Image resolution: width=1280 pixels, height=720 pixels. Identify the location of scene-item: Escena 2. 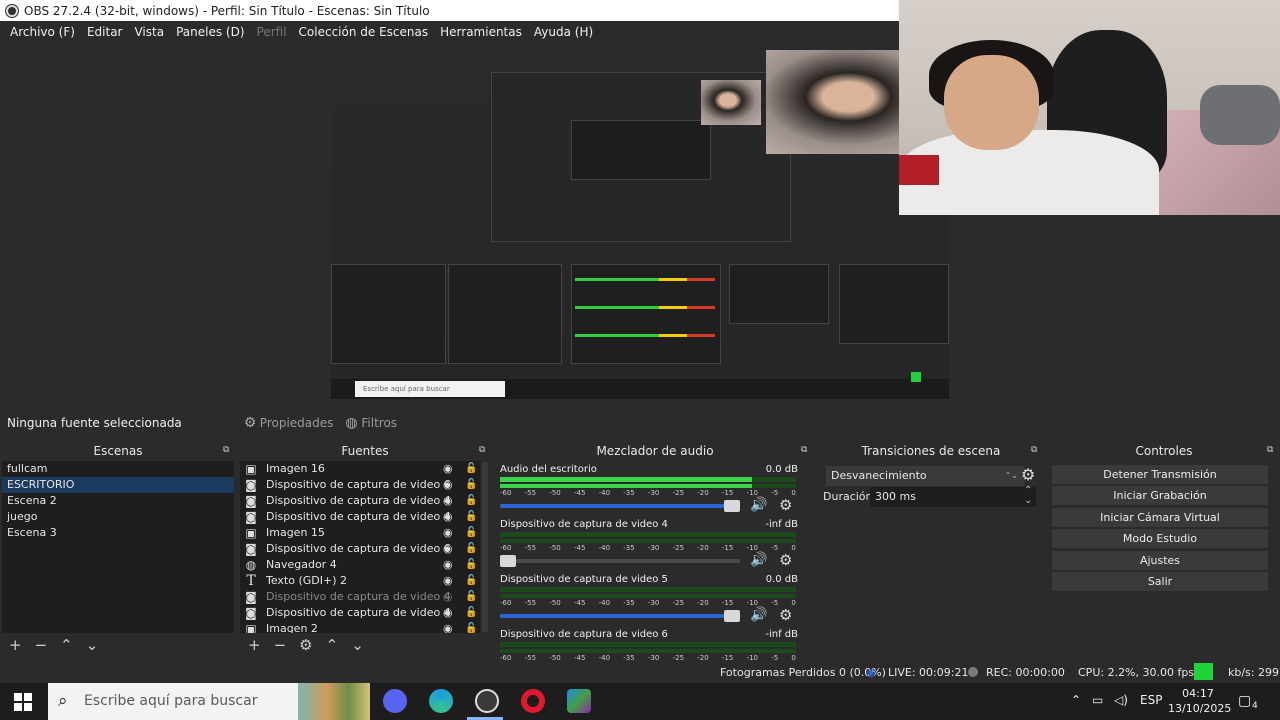
(118, 501).